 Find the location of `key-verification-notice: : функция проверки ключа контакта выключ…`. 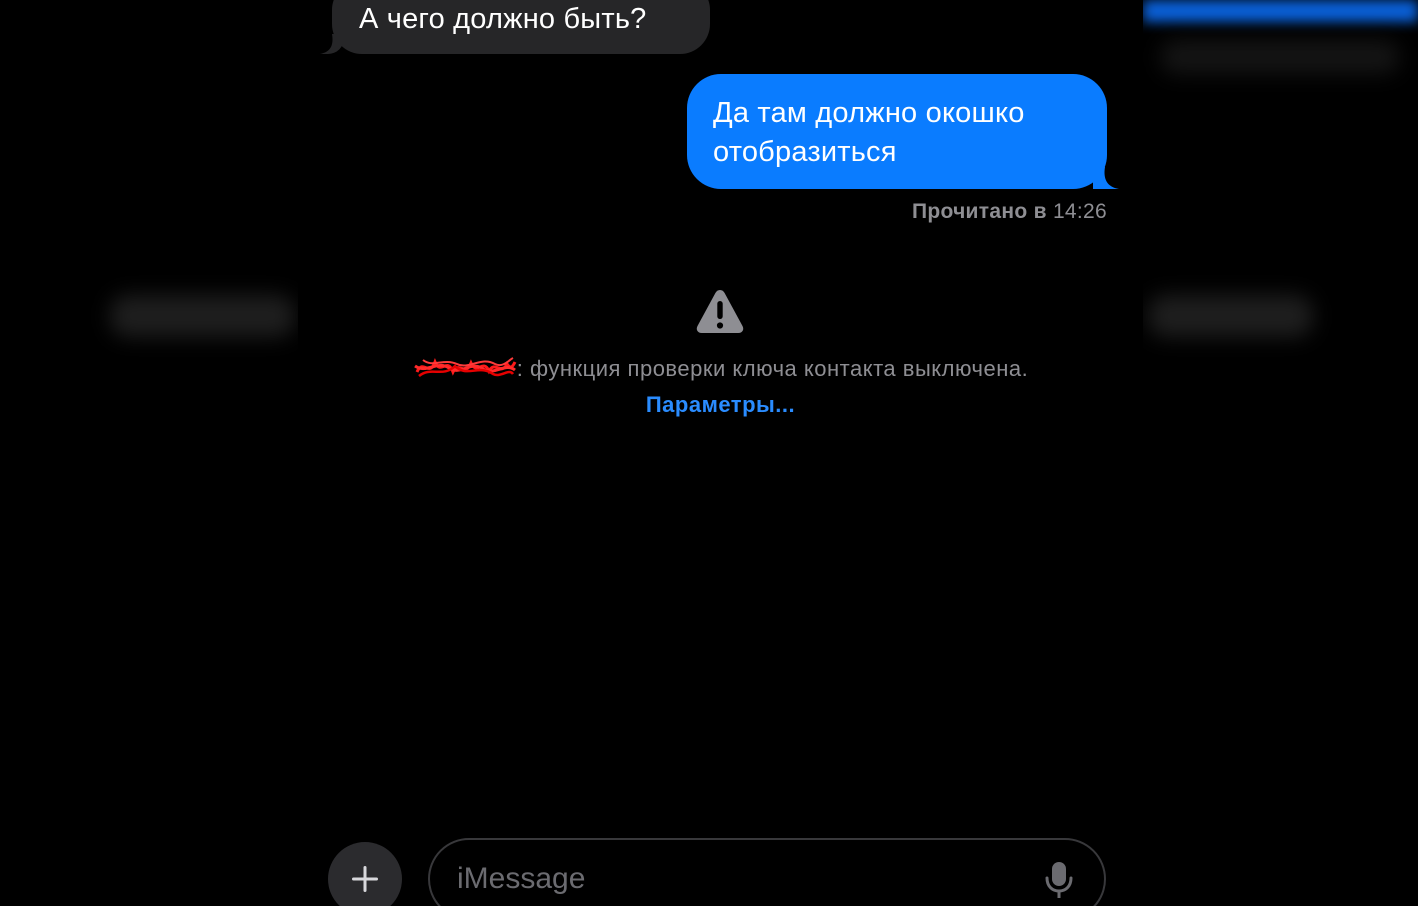

key-verification-notice: : функция проверки ключа контакта выключ… is located at coordinates (720, 368).